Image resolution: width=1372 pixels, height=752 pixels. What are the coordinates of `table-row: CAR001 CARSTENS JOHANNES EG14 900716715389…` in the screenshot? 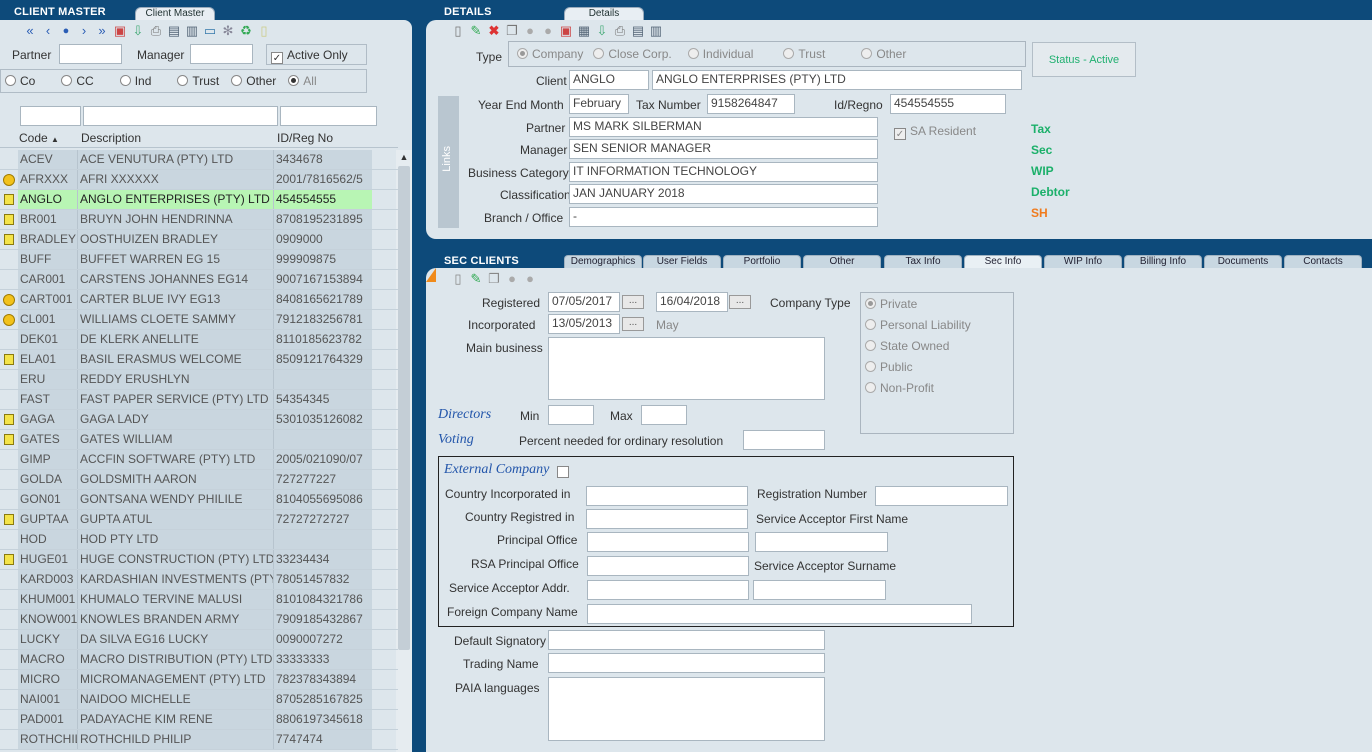 It's located at (199, 280).